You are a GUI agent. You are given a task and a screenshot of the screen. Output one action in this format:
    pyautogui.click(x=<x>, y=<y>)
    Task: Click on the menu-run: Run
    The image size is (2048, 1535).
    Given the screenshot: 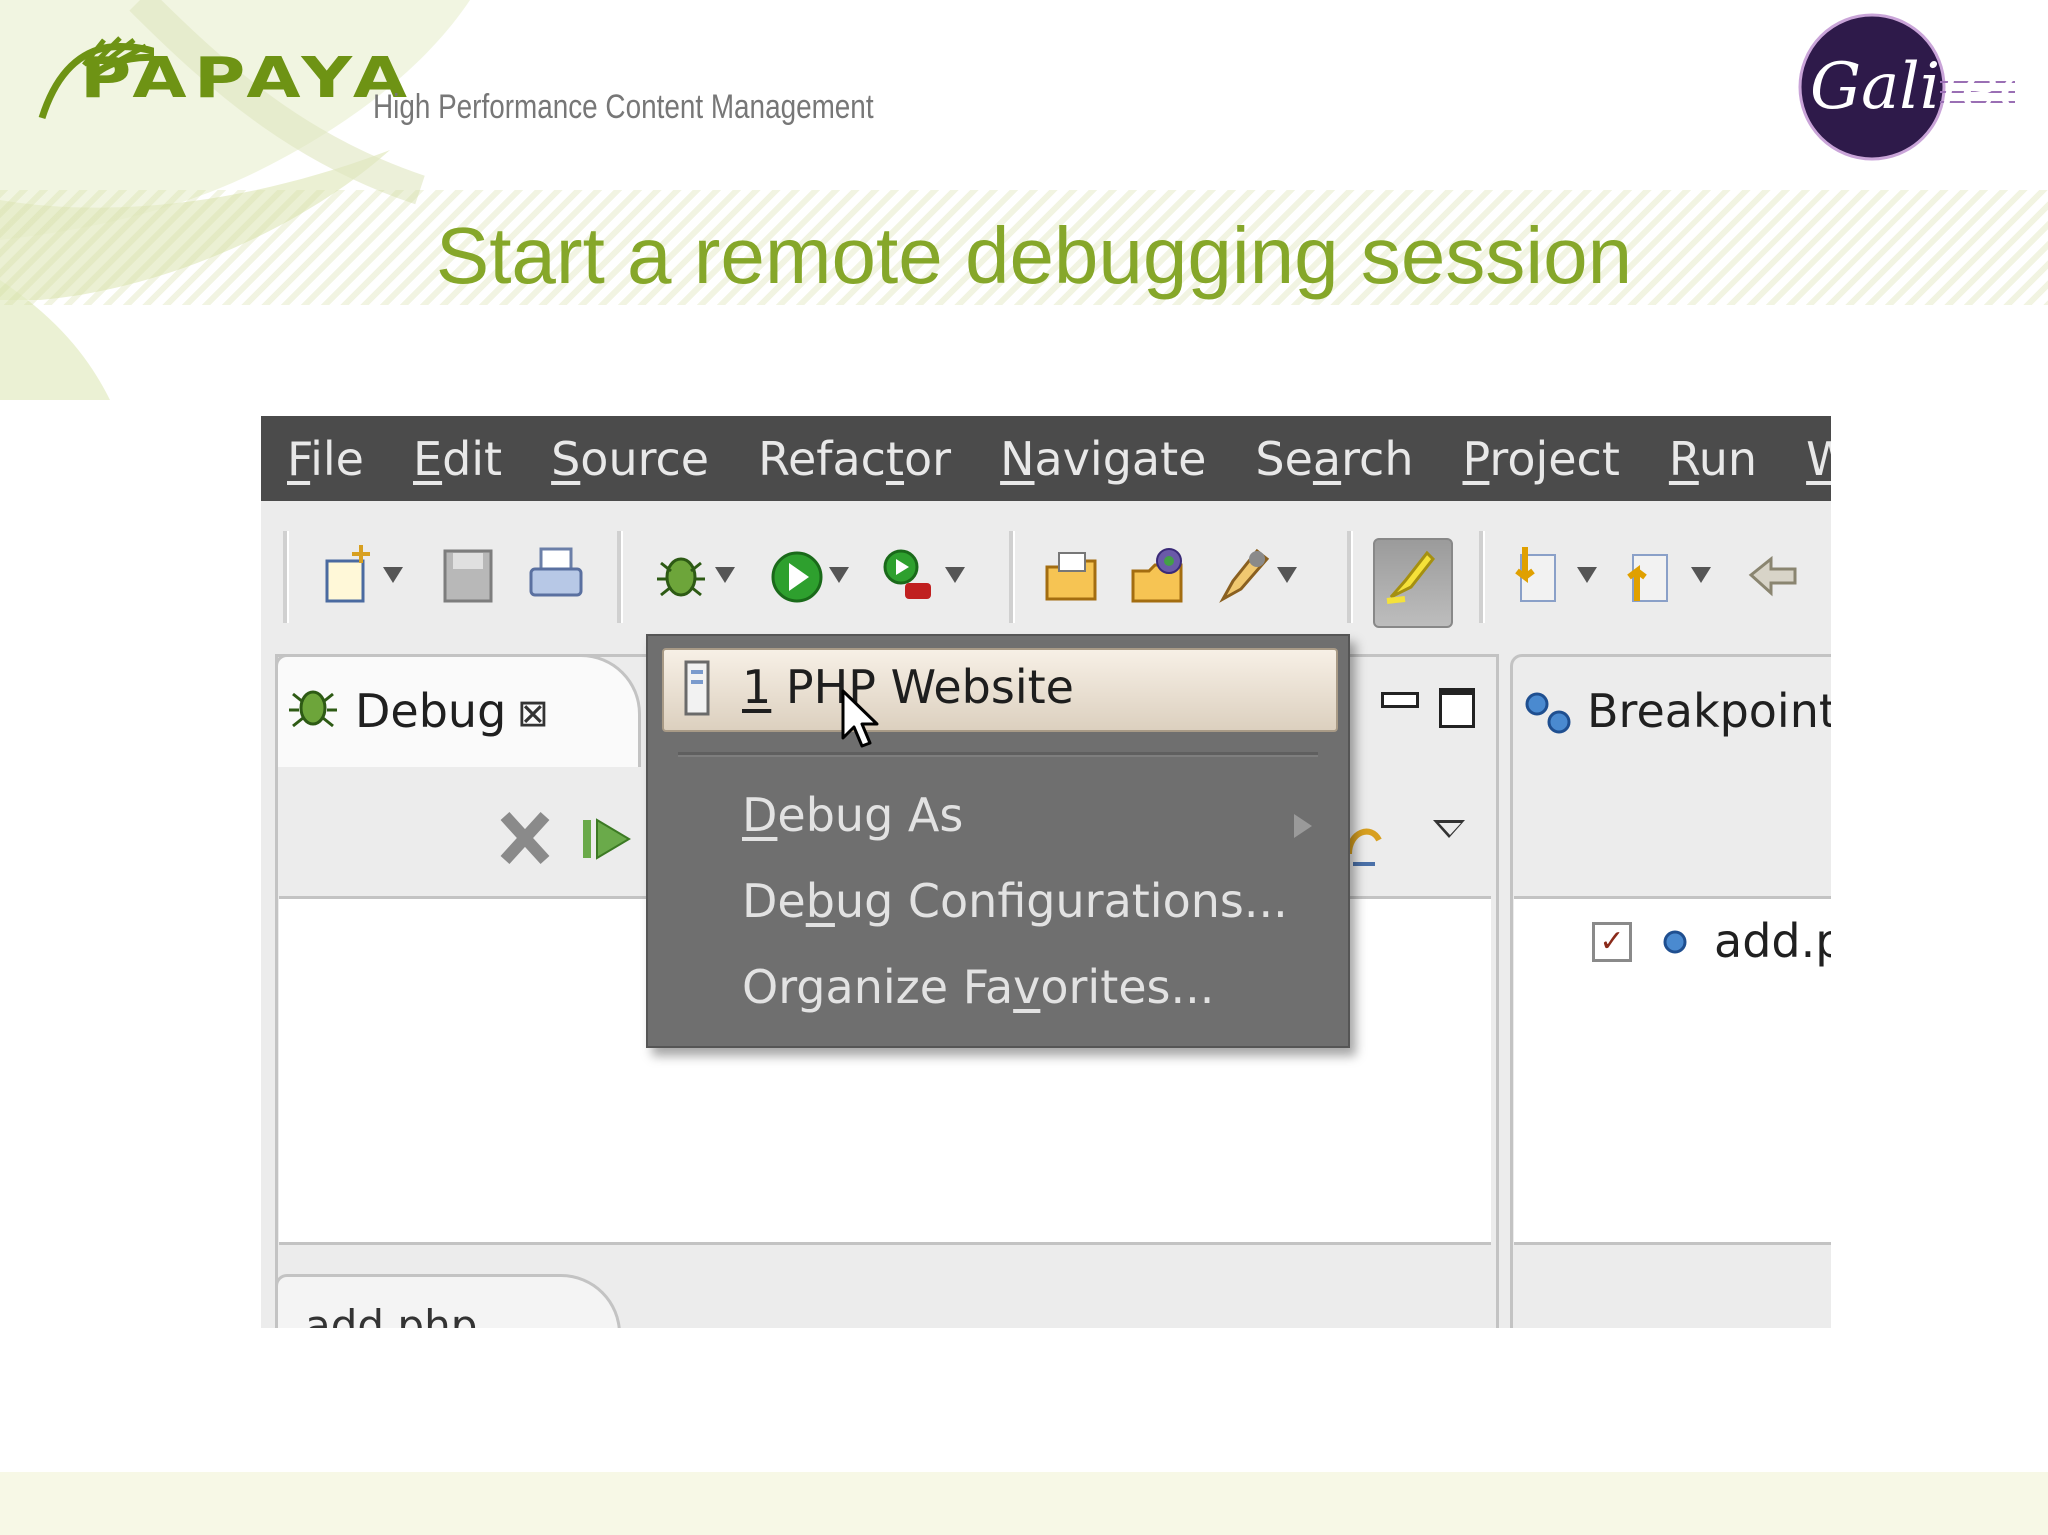 What is the action you would take?
    pyautogui.click(x=1713, y=459)
    